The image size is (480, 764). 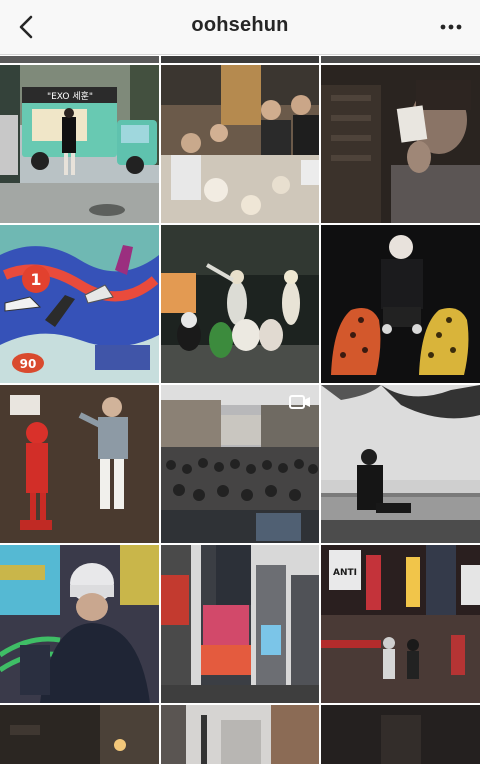 I want to click on photo-tile-leopard-statues, so click(x=400, y=304).